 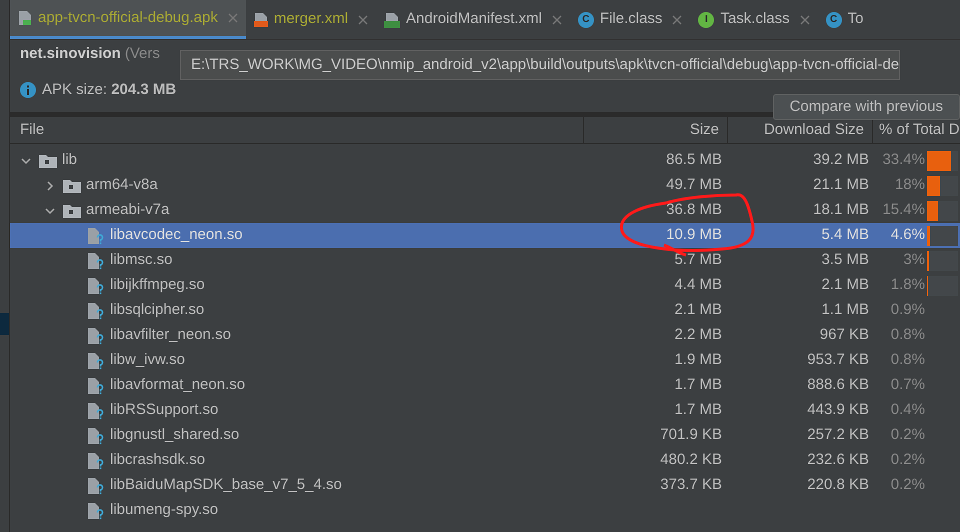 What do you see at coordinates (908, 310) in the screenshot?
I see `percent-cell-text: 0.9%` at bounding box center [908, 310].